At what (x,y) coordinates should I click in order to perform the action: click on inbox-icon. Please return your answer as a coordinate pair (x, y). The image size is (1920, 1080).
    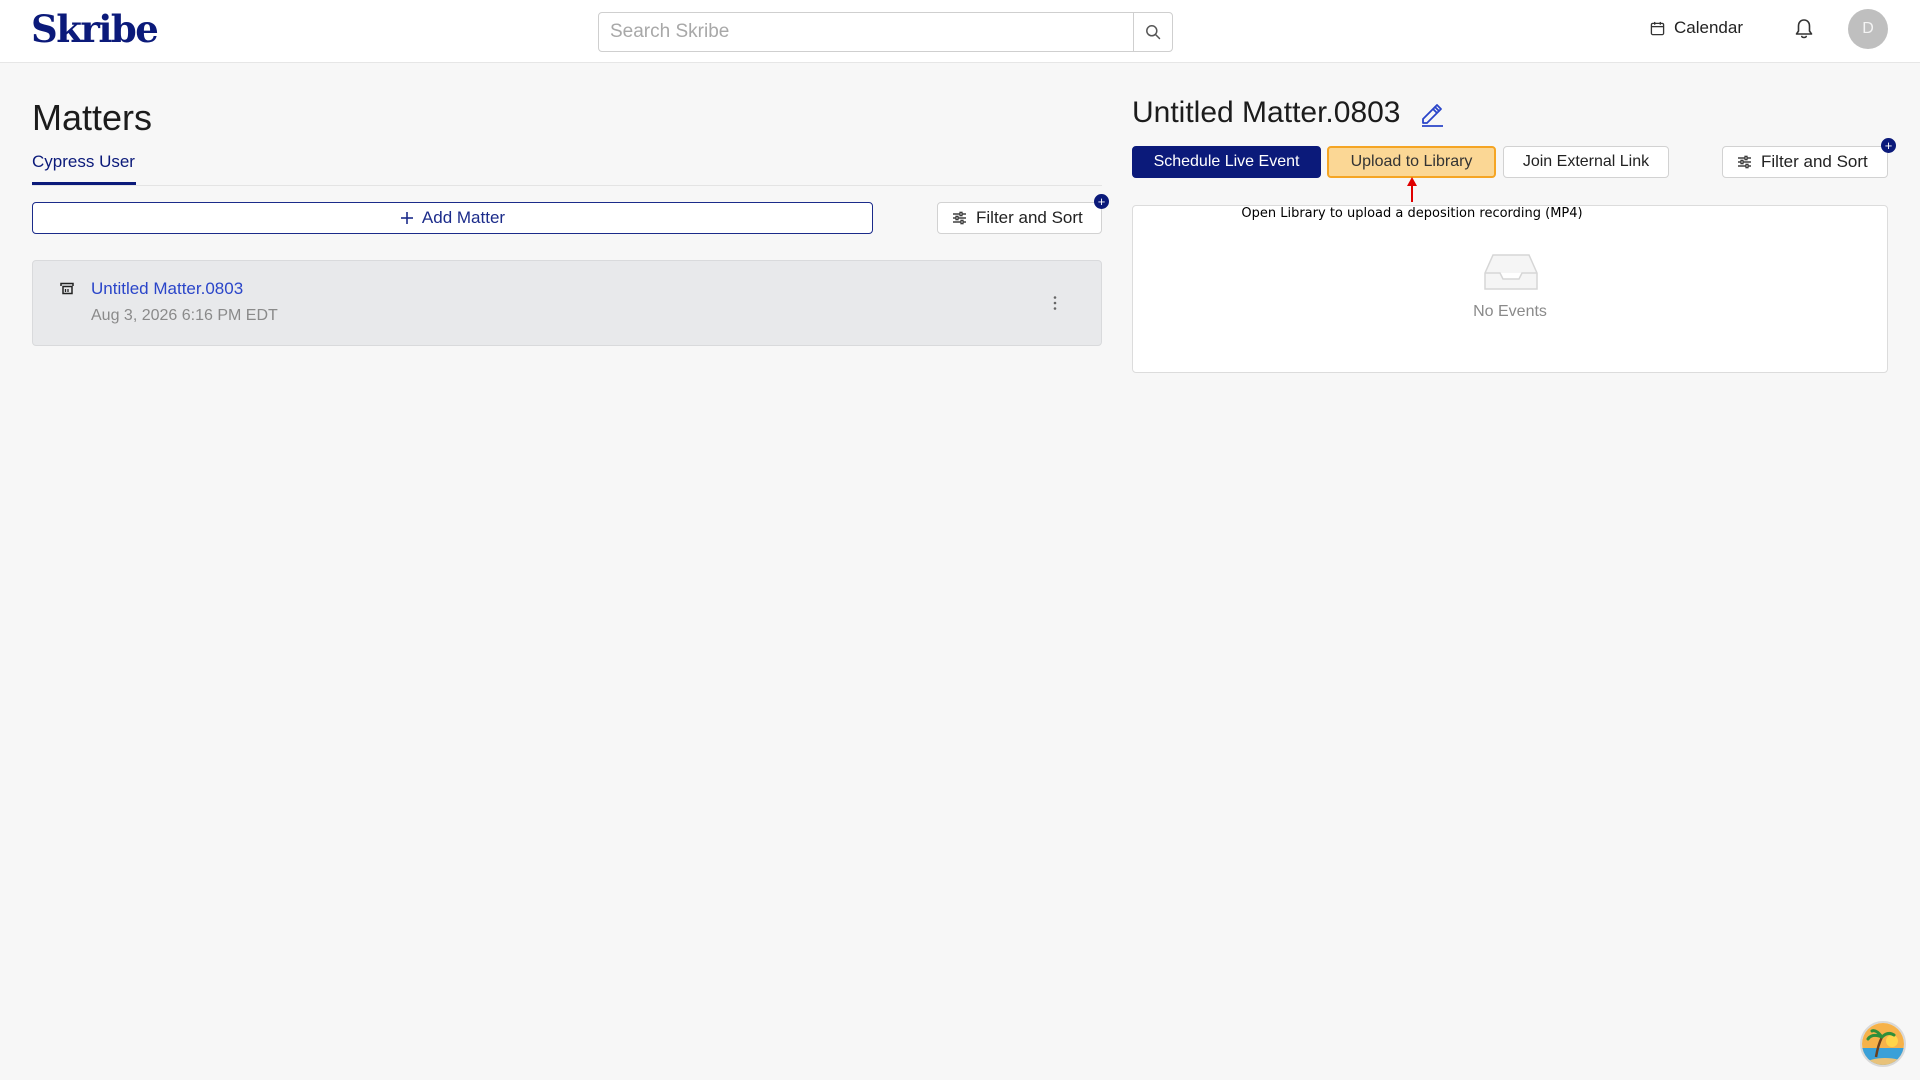
    Looking at the image, I should click on (1511, 272).